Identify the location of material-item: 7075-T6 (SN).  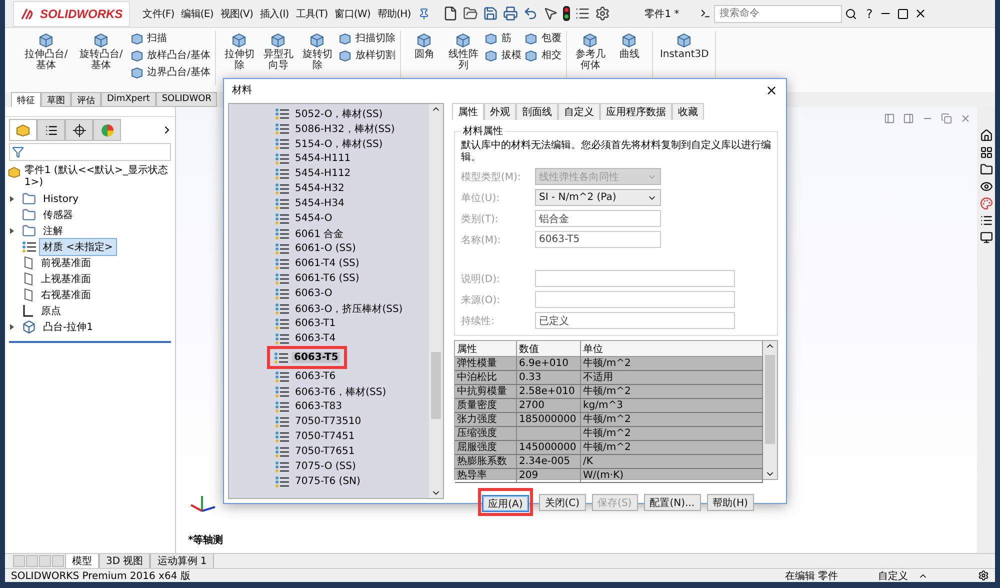
(327, 481).